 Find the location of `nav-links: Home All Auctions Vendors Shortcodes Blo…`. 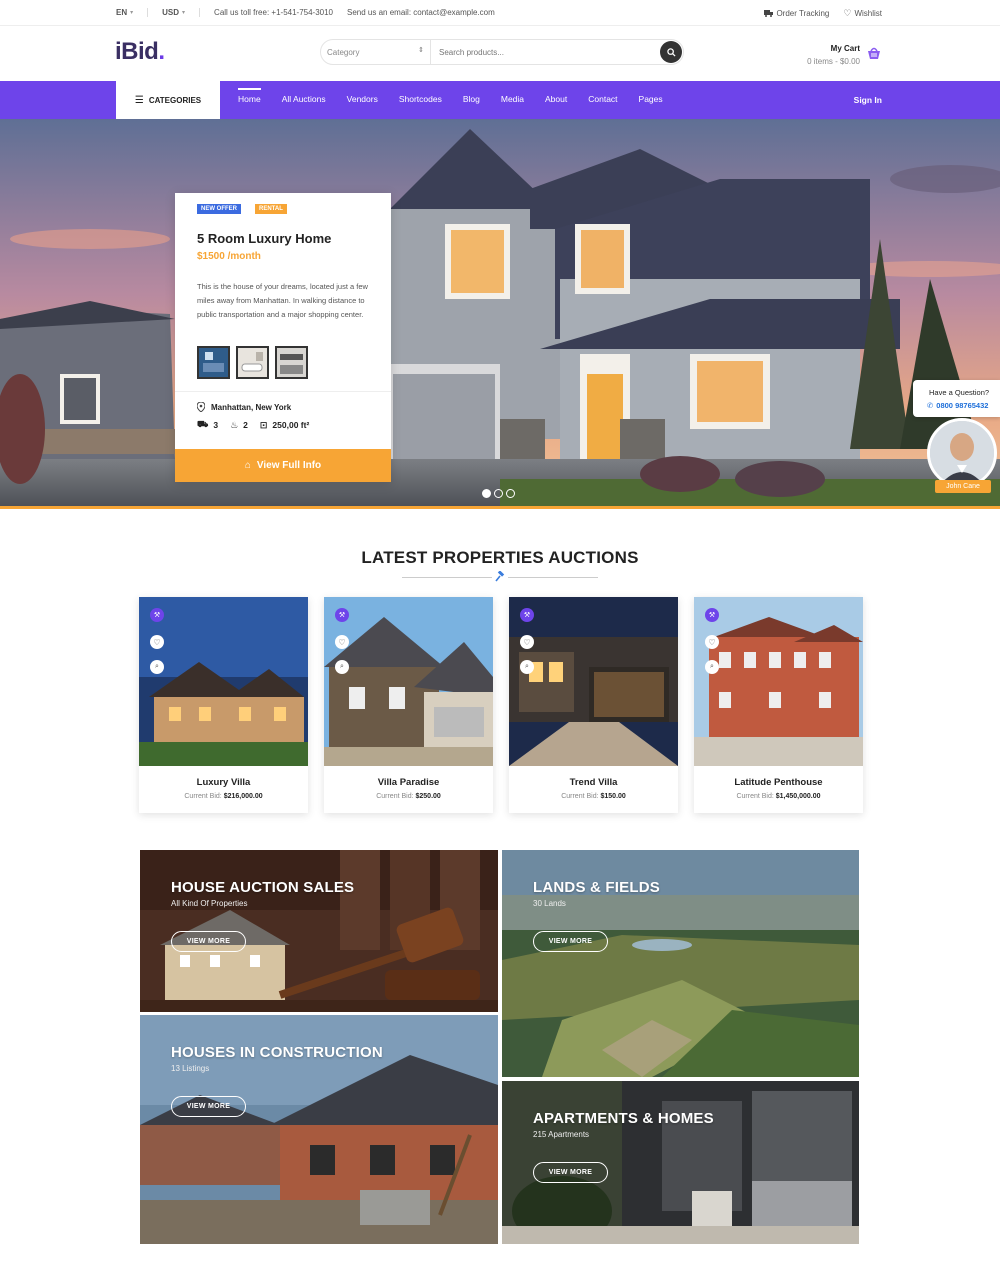

nav-links: Home All Auctions Vendors Shortcodes Blo… is located at coordinates (461, 96).